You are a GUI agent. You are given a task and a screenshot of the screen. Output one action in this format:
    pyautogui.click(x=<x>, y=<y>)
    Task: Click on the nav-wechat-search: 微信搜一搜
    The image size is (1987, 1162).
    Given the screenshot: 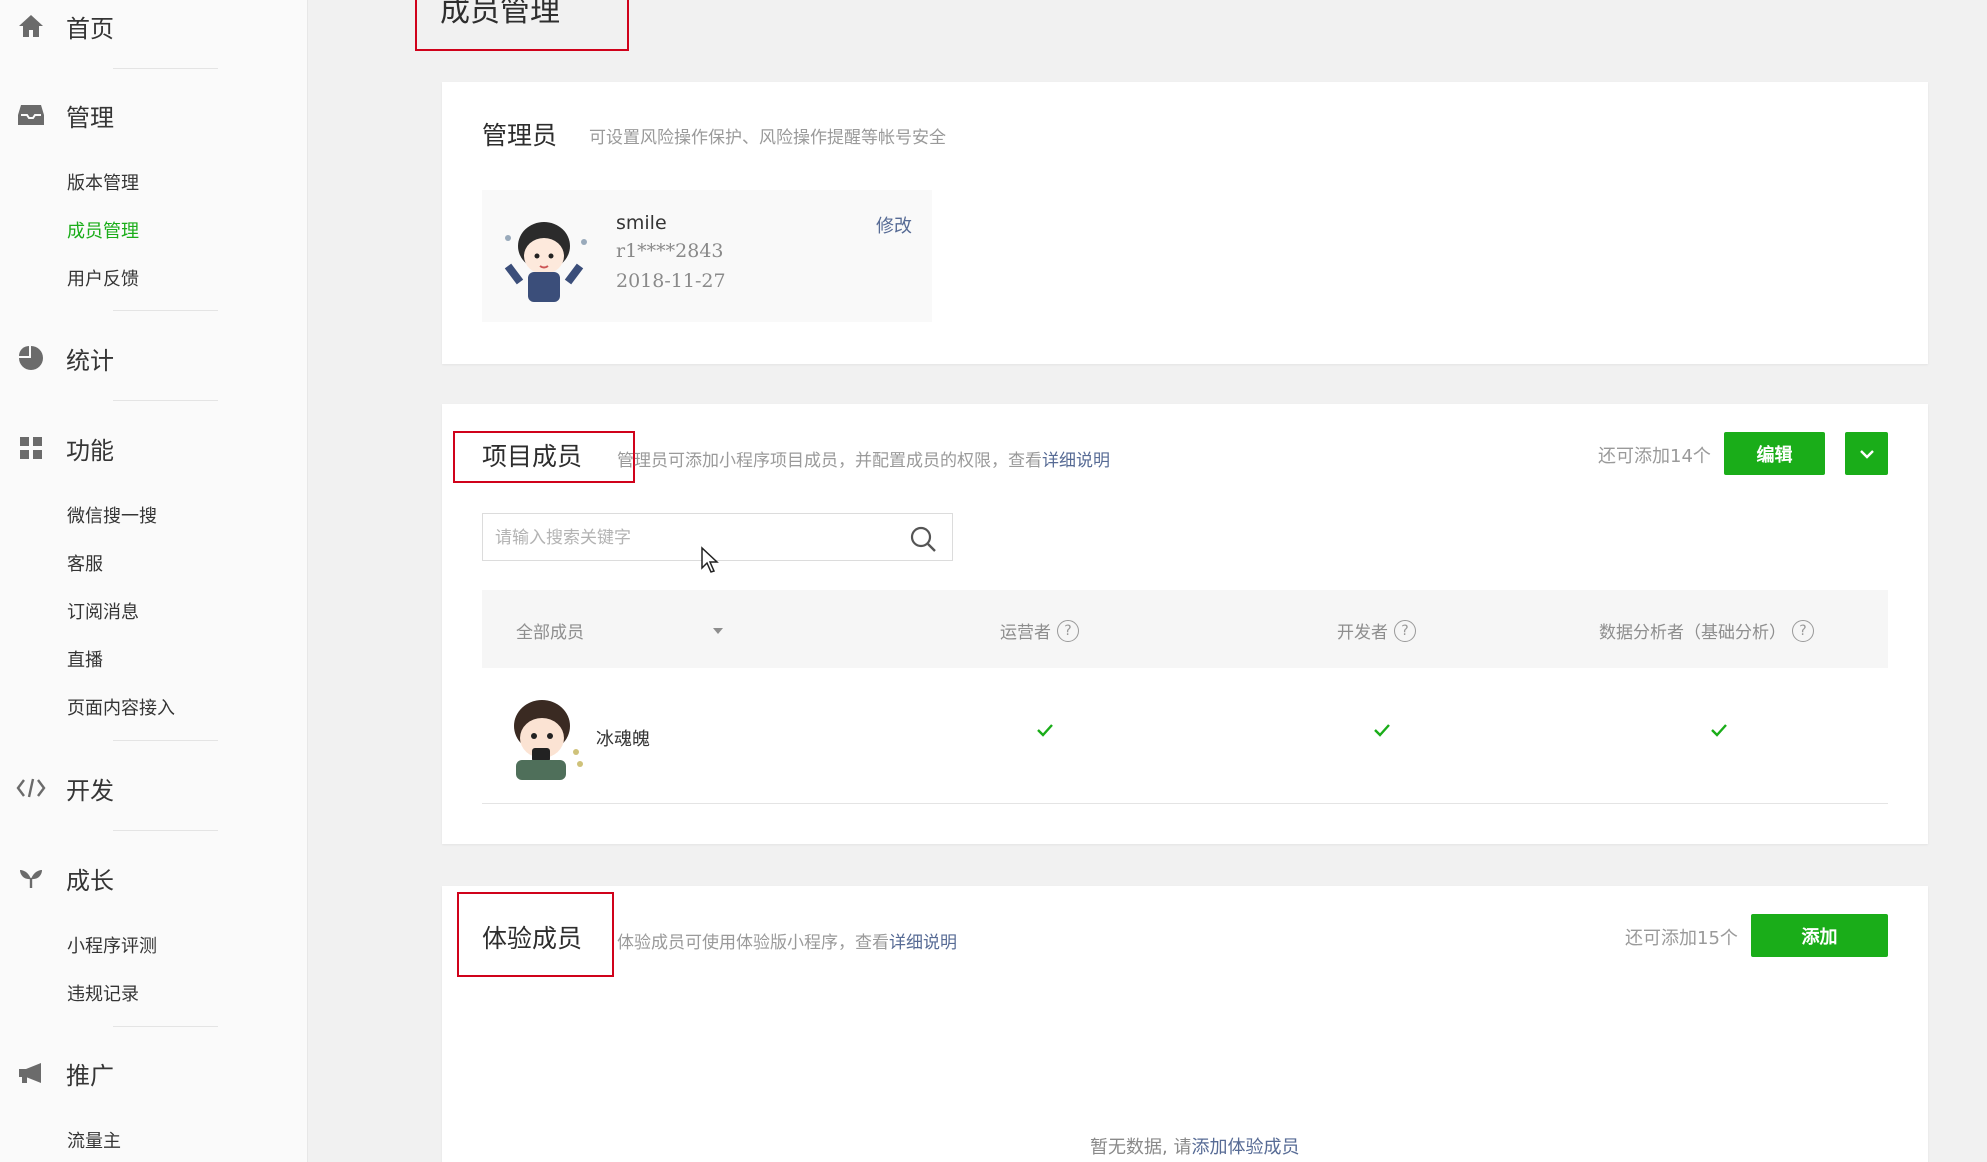 What is the action you would take?
    pyautogui.click(x=112, y=515)
    